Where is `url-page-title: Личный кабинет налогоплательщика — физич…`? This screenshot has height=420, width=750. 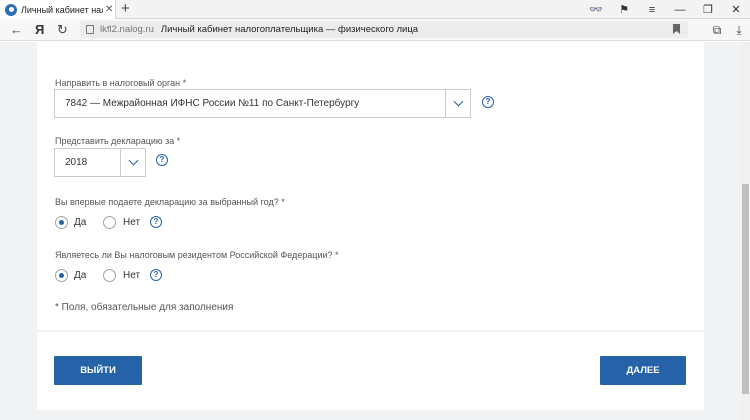 url-page-title: Личный кабинет налогоплательщика — физич… is located at coordinates (289, 29).